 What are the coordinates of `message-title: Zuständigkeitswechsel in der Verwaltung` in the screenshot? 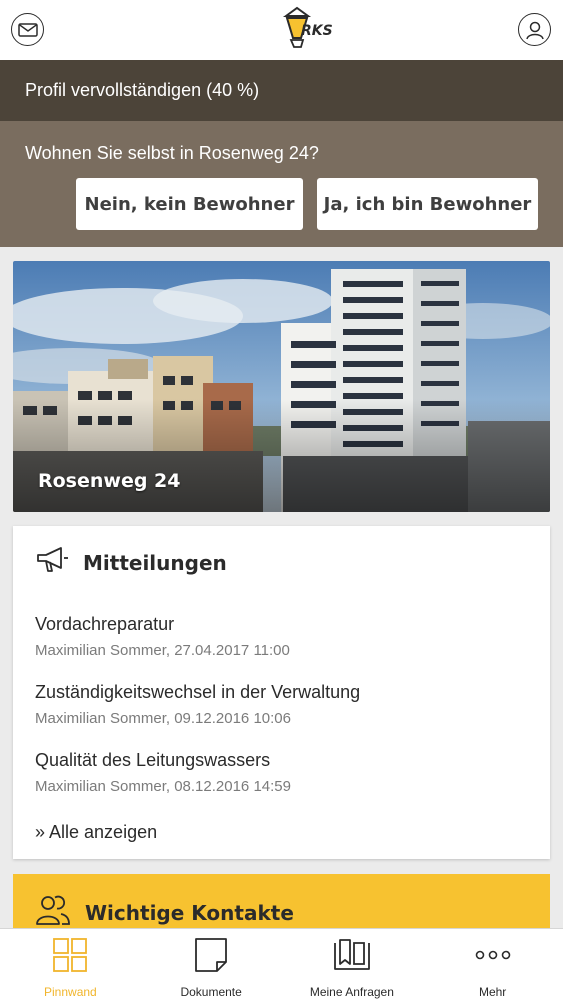 It's located at (198, 692).